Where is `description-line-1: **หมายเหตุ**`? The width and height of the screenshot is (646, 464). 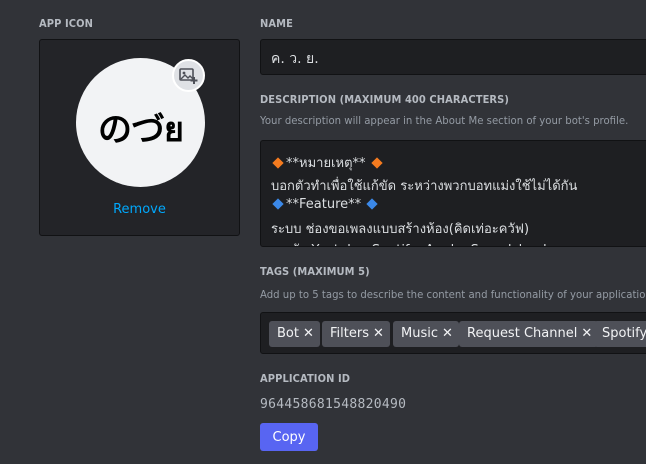
description-line-1: **หมายเหตุ** is located at coordinates (328, 162).